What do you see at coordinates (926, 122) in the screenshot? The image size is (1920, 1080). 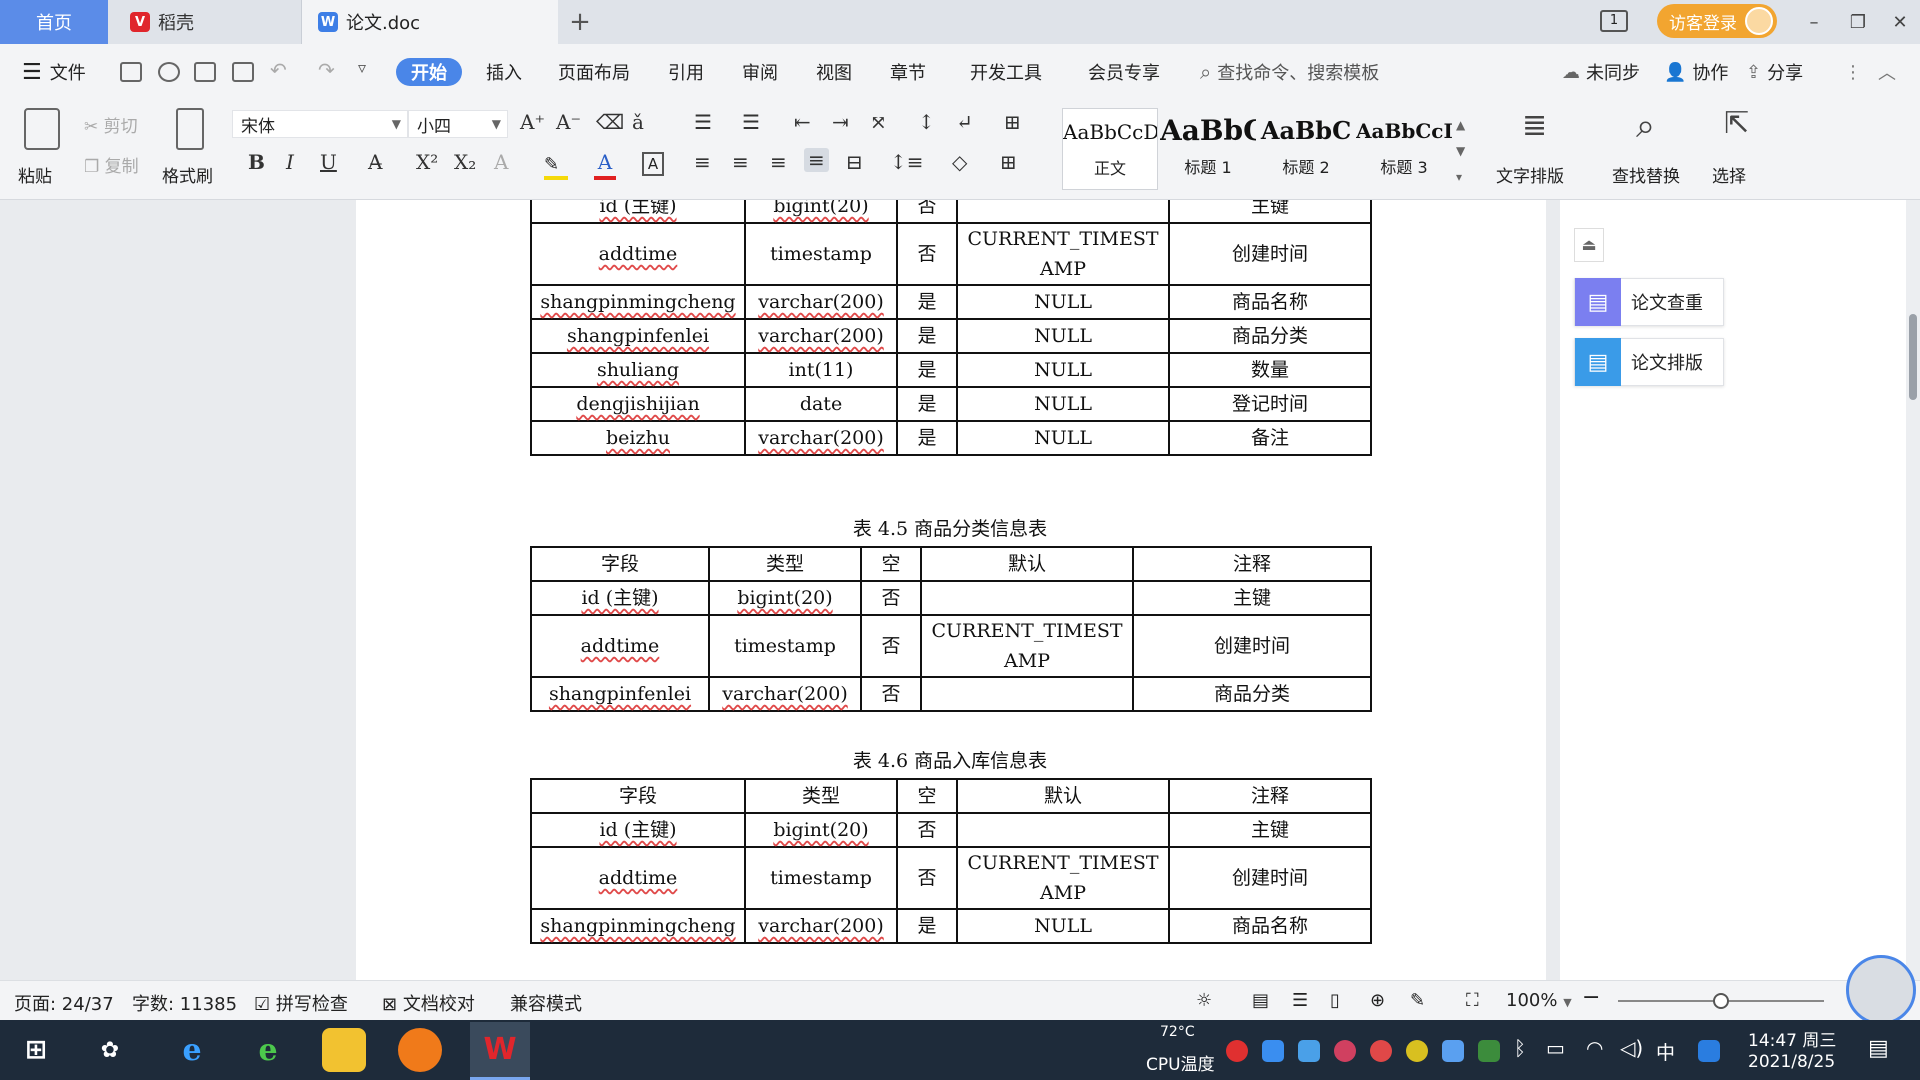 I see `sort-icon: ↕` at bounding box center [926, 122].